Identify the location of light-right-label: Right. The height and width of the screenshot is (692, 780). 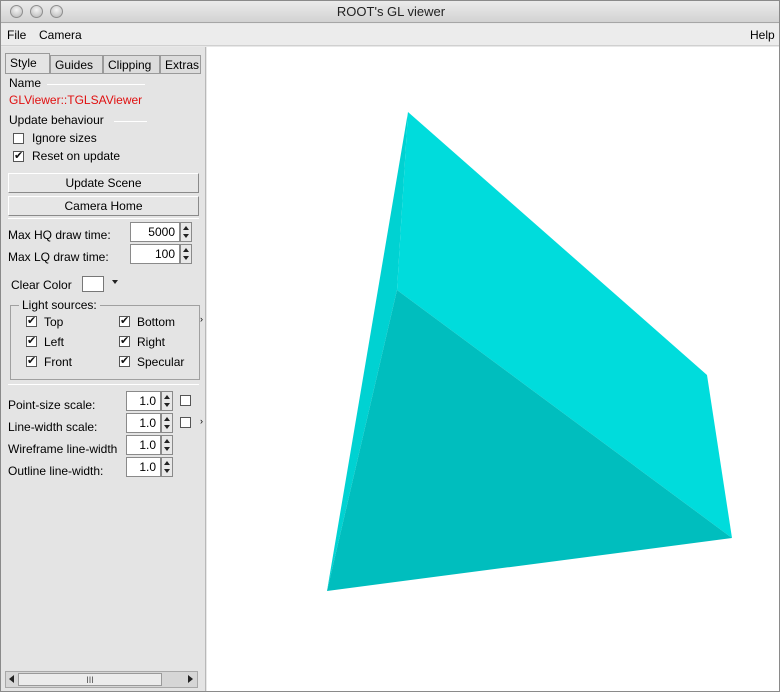
(151, 342).